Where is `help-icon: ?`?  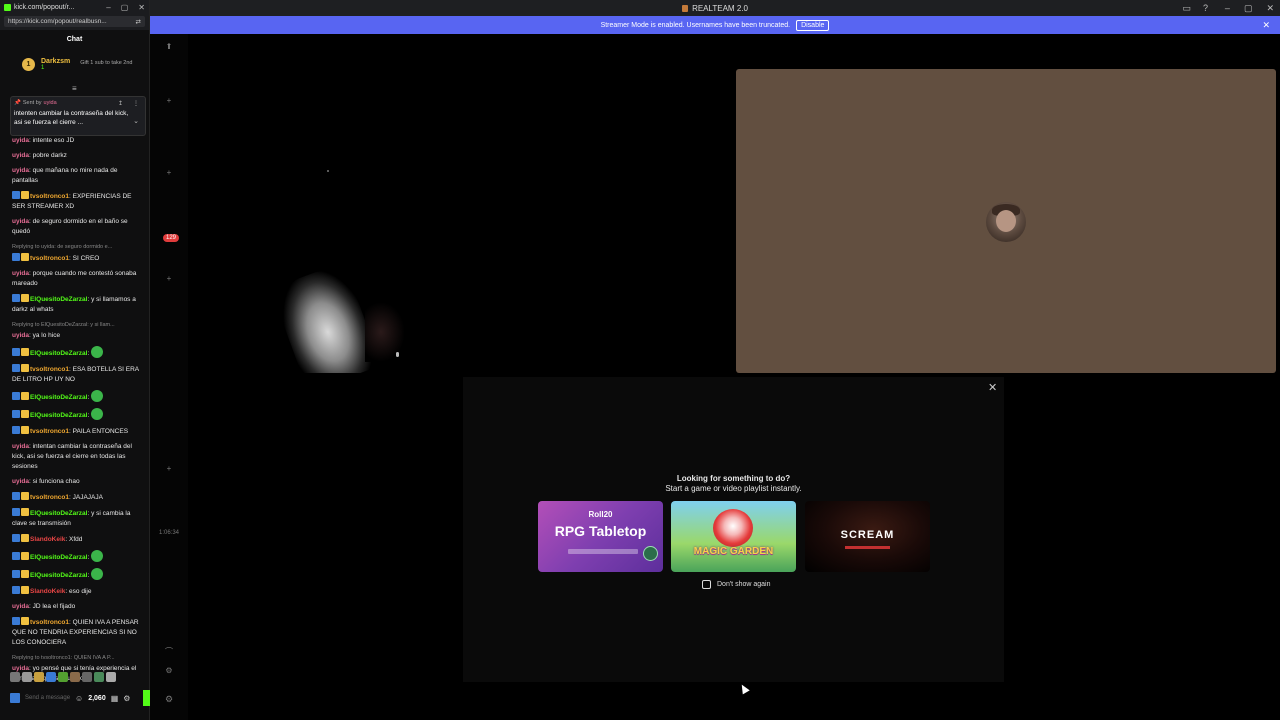 help-icon: ? is located at coordinates (1205, 8).